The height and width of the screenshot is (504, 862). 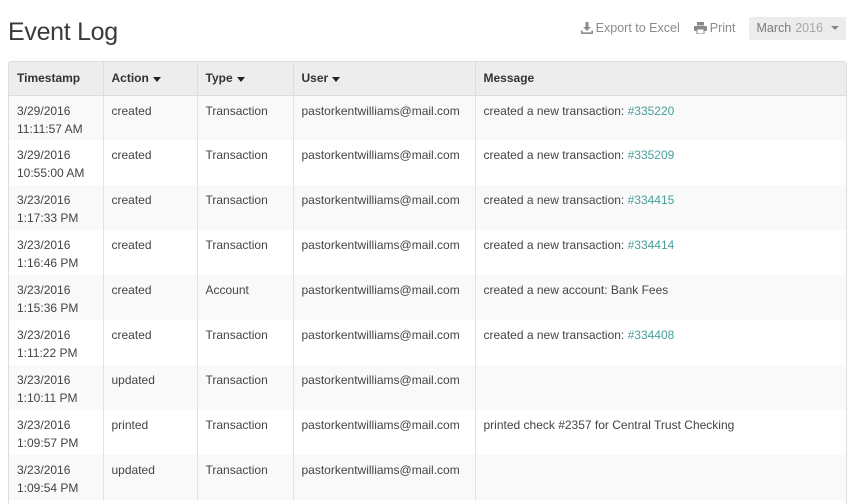 I want to click on timestamp-cell: 3/23/2016 1:09:57 PM, so click(x=56, y=432).